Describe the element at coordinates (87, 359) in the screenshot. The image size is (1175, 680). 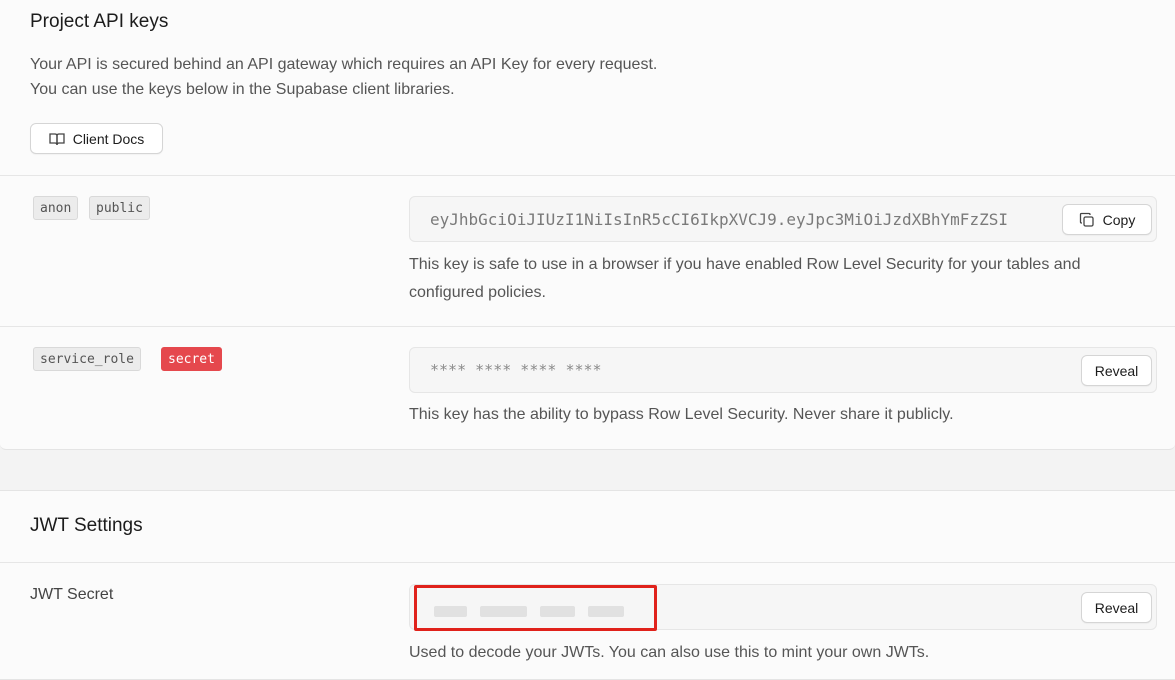
I see `key-tag-service-role: service_role` at that location.